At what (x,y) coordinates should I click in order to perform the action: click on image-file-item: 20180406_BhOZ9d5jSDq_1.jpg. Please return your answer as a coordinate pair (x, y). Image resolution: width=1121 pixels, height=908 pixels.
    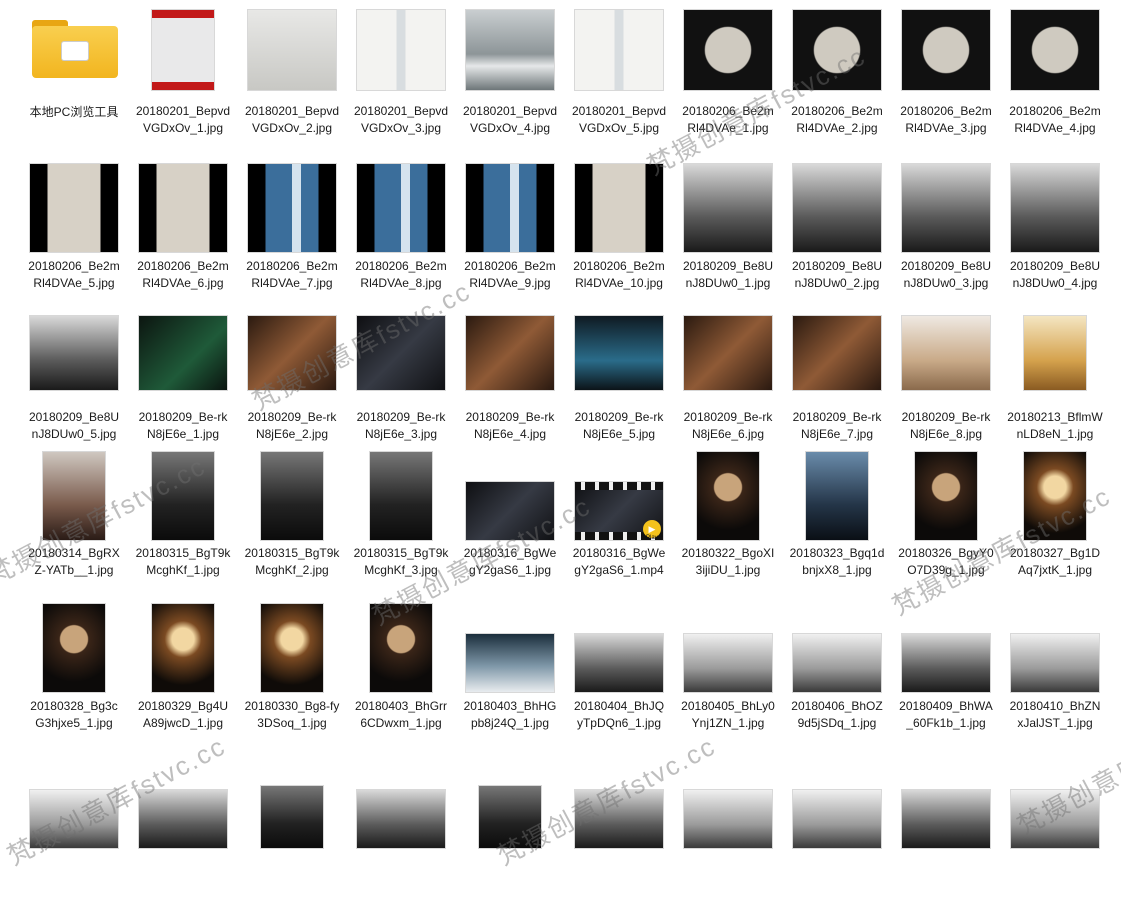
    Looking at the image, I should click on (837, 677).